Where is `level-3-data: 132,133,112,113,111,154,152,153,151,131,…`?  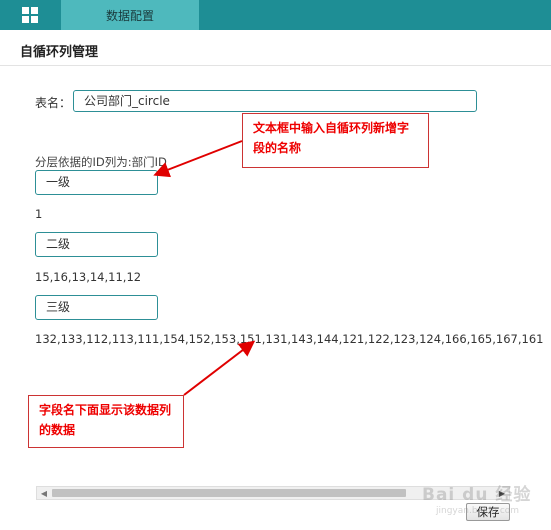
level-3-data: 132,133,112,113,111,154,152,153,151,131,… is located at coordinates (289, 339).